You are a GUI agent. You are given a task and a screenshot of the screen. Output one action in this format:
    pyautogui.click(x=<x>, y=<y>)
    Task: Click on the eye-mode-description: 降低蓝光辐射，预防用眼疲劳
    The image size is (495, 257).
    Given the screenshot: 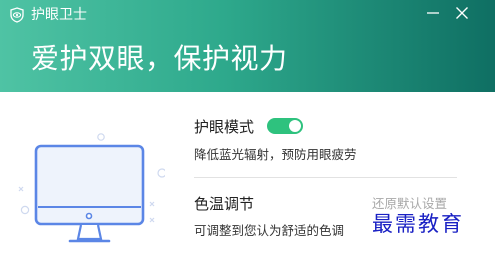 What is the action you would take?
    pyautogui.click(x=275, y=154)
    